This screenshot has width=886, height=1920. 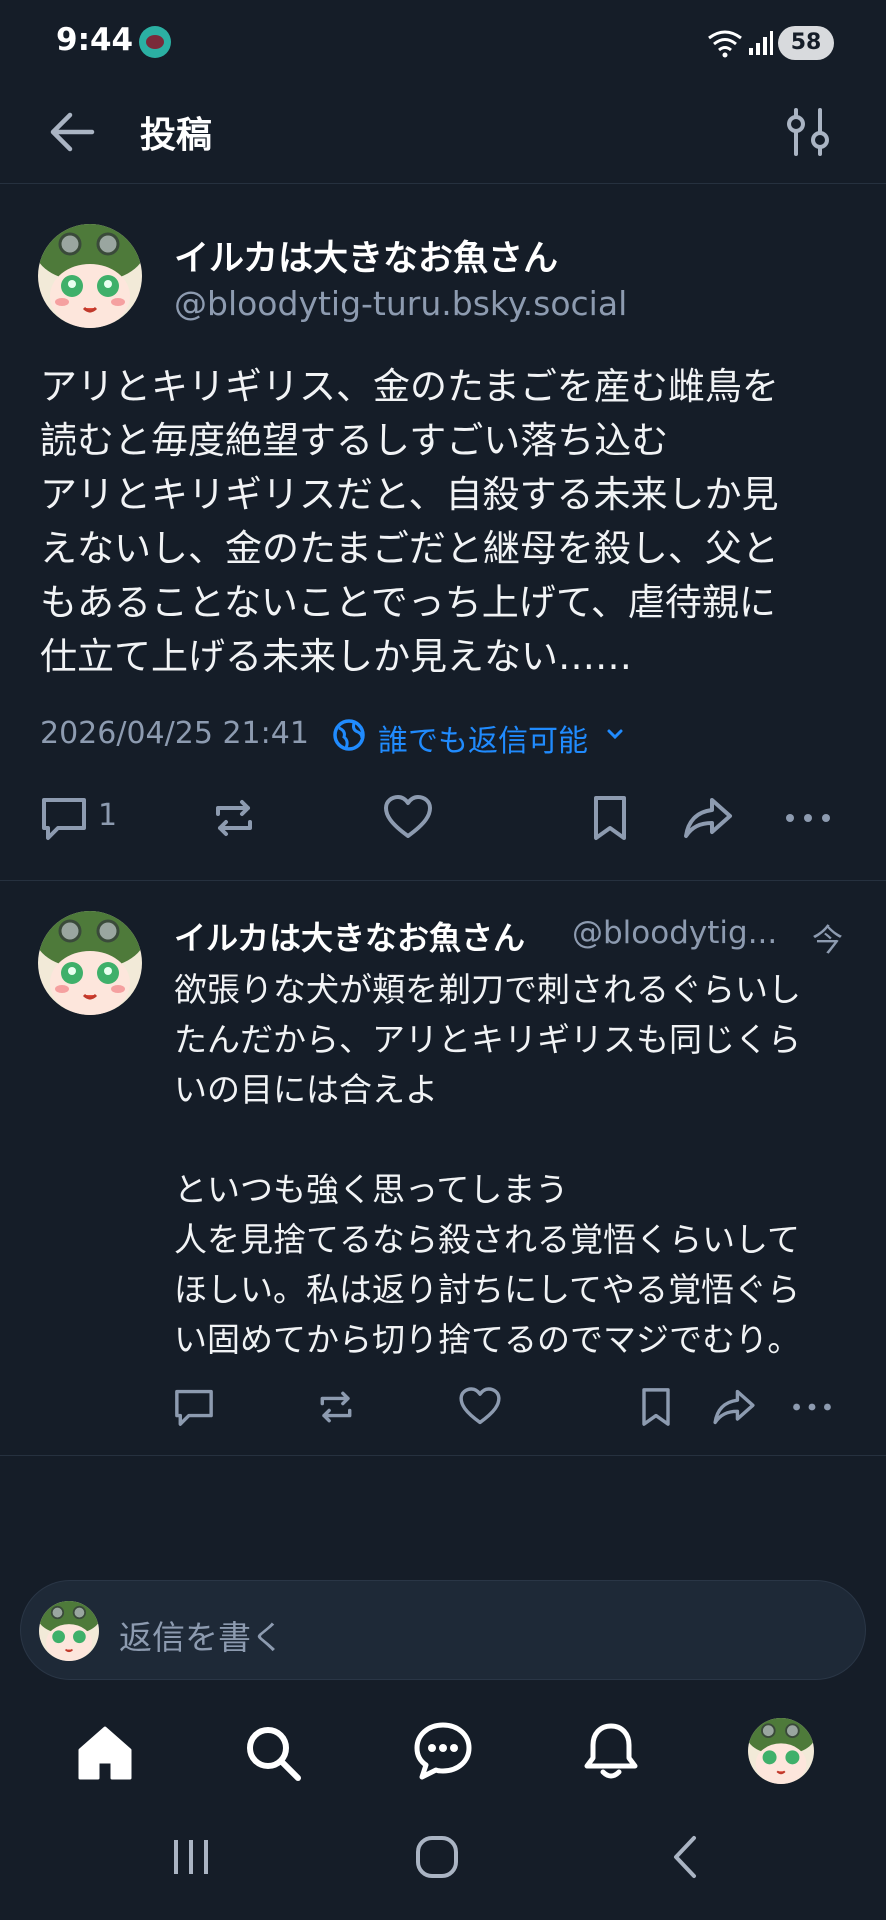 I want to click on divider, so click(x=443, y=1455).